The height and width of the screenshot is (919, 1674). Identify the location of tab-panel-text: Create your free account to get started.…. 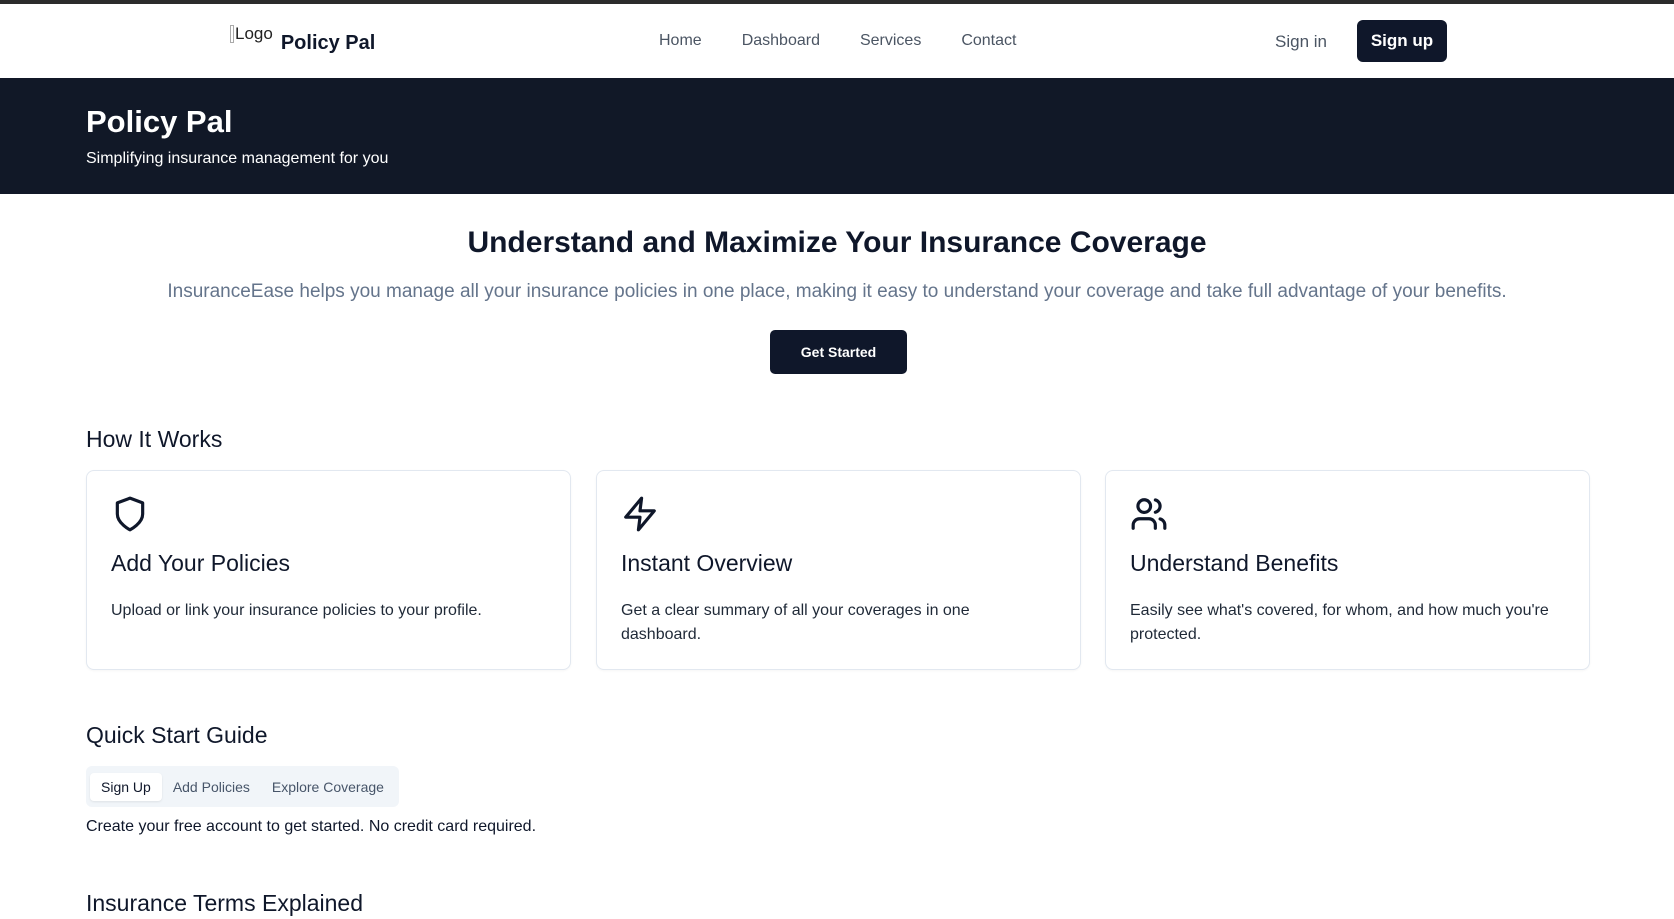
(311, 826).